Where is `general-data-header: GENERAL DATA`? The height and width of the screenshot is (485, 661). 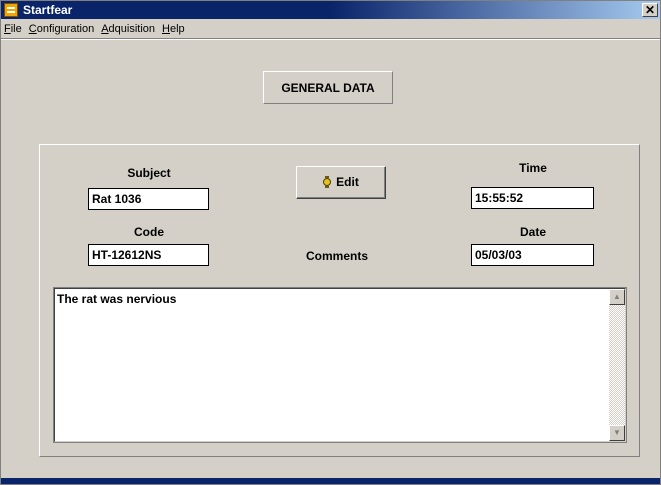 general-data-header: GENERAL DATA is located at coordinates (328, 87).